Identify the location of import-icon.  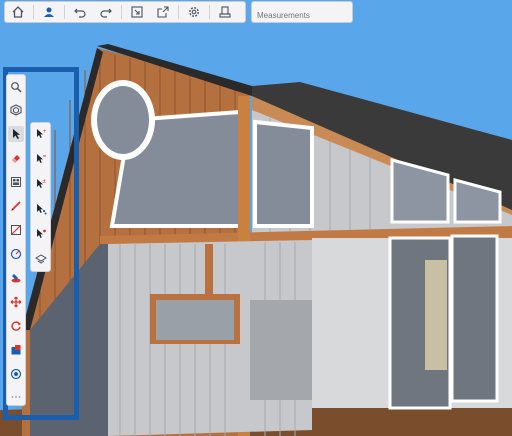
(137, 12).